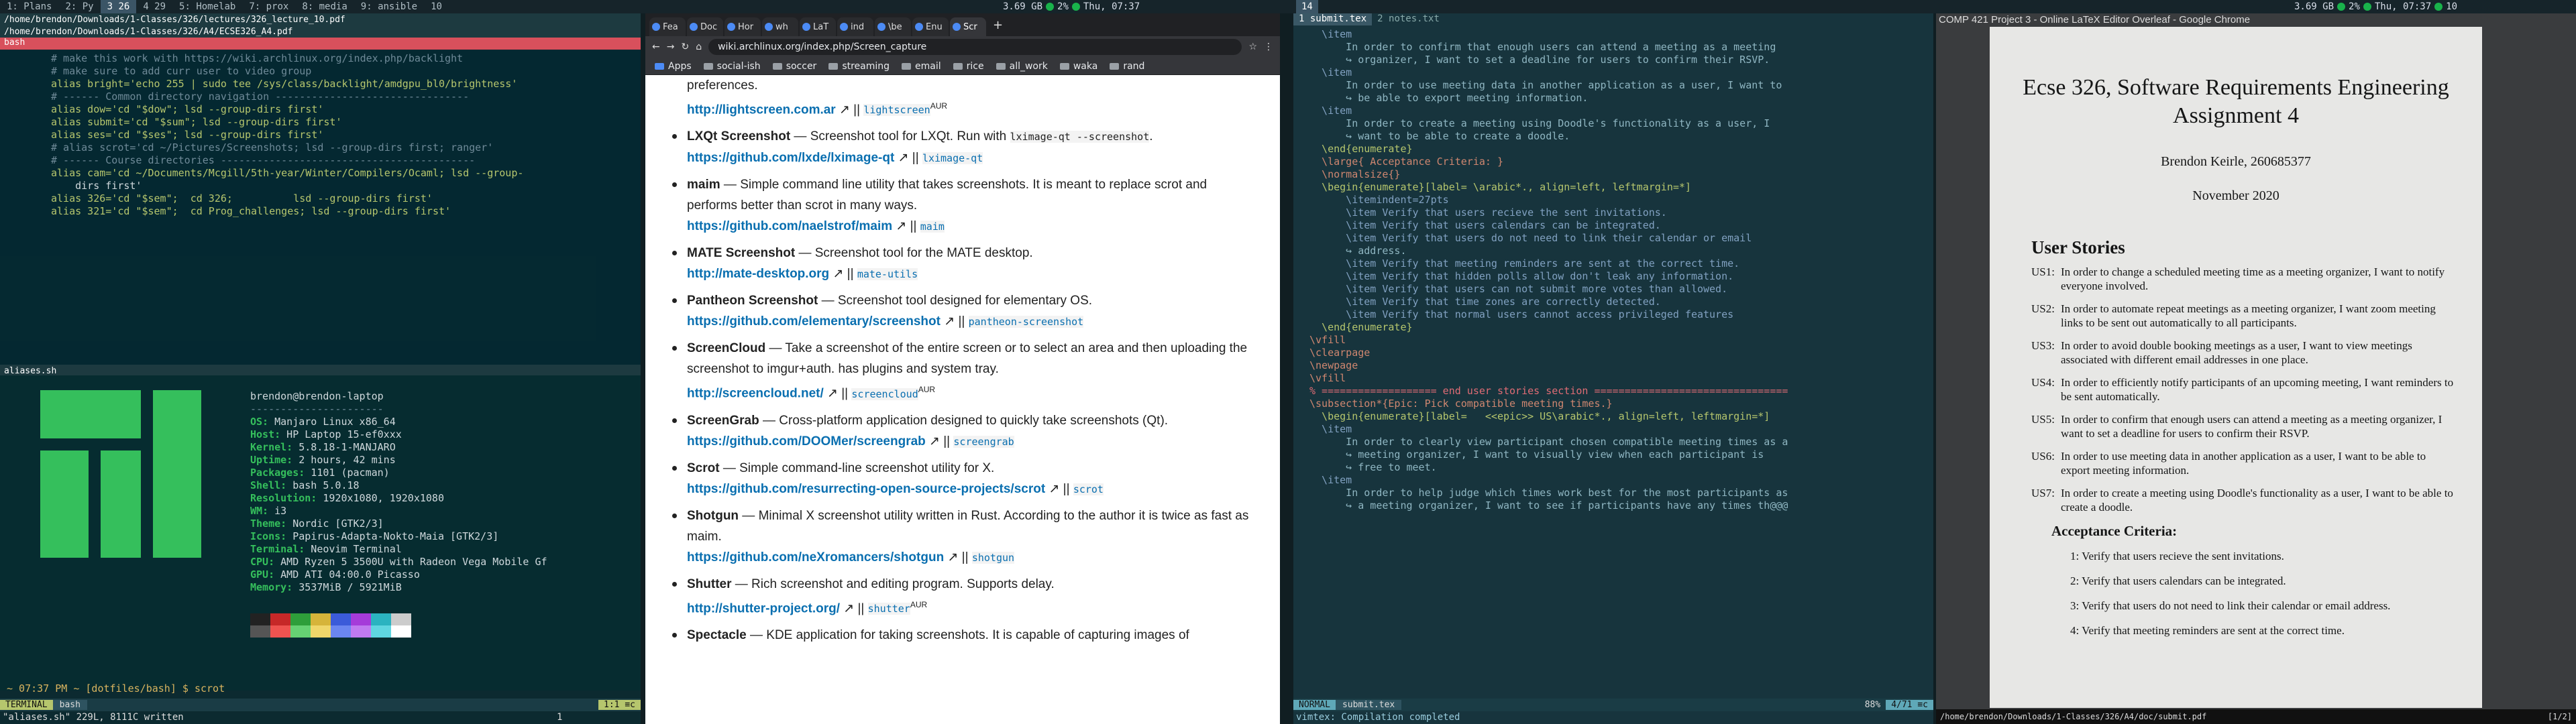 This screenshot has height=724, width=2576. I want to click on workspace-14: 14, so click(1307, 6).